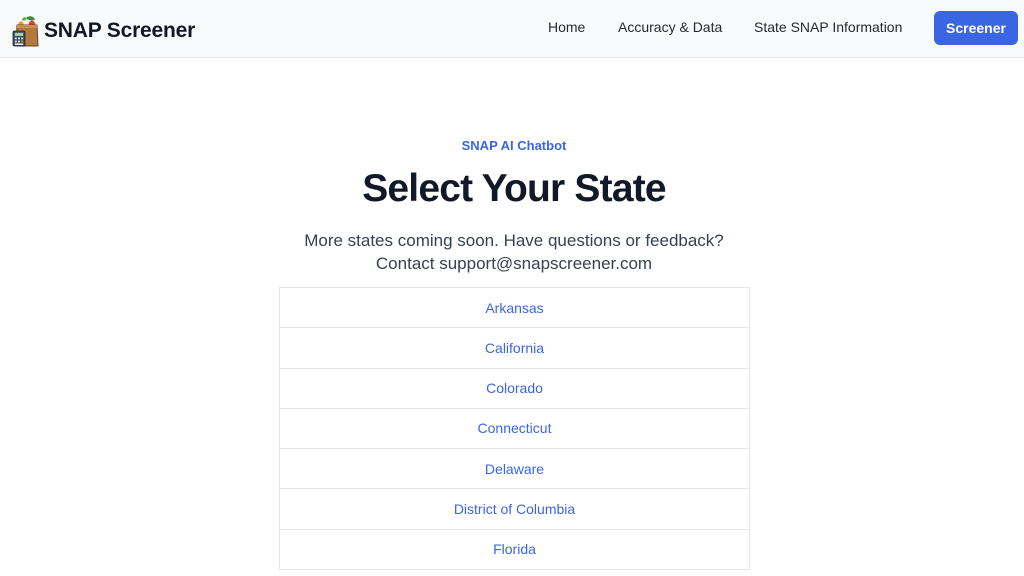 The image size is (1024, 576). I want to click on state-link-colorado: Colorado, so click(514, 388).